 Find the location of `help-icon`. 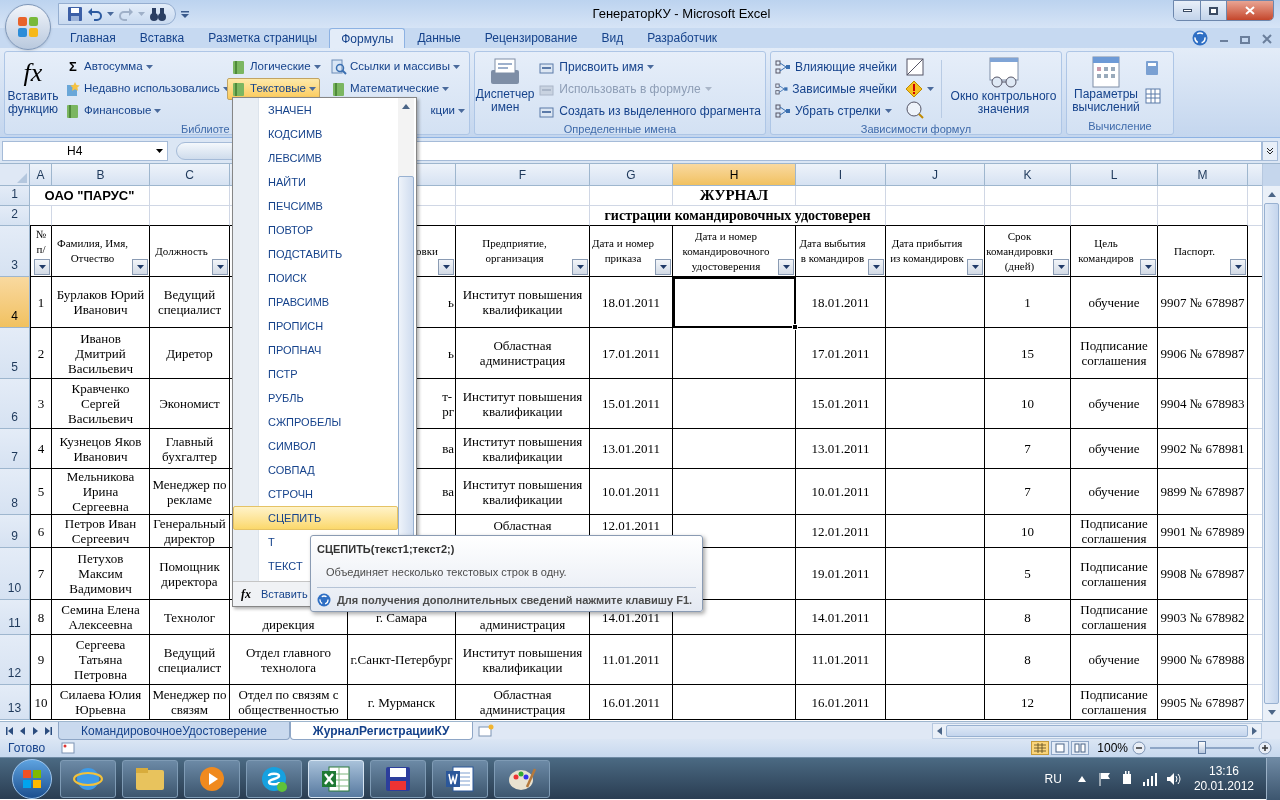

help-icon is located at coordinates (1200, 38).